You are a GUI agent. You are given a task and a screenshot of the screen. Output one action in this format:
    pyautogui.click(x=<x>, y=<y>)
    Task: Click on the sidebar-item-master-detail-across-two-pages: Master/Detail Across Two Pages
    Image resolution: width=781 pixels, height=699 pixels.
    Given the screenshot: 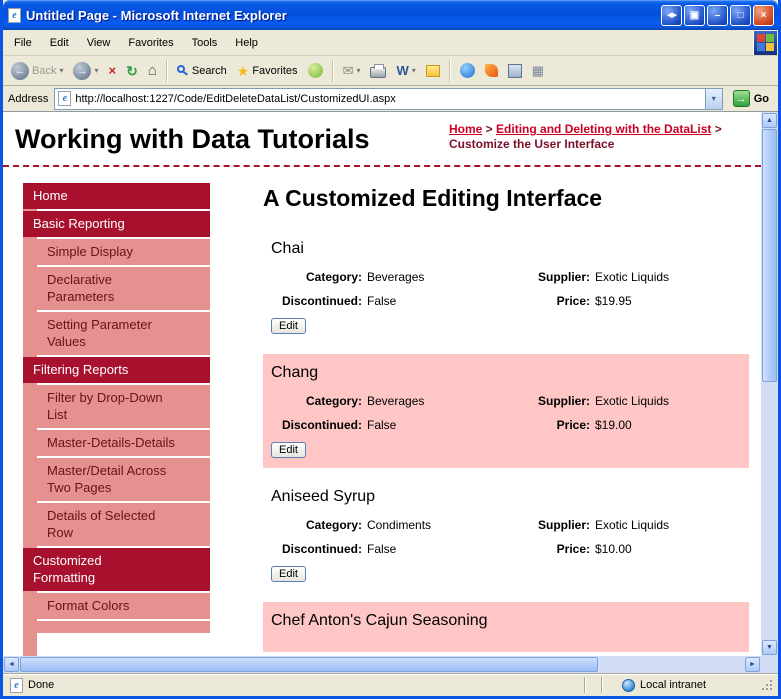 What is the action you would take?
    pyautogui.click(x=123, y=479)
    